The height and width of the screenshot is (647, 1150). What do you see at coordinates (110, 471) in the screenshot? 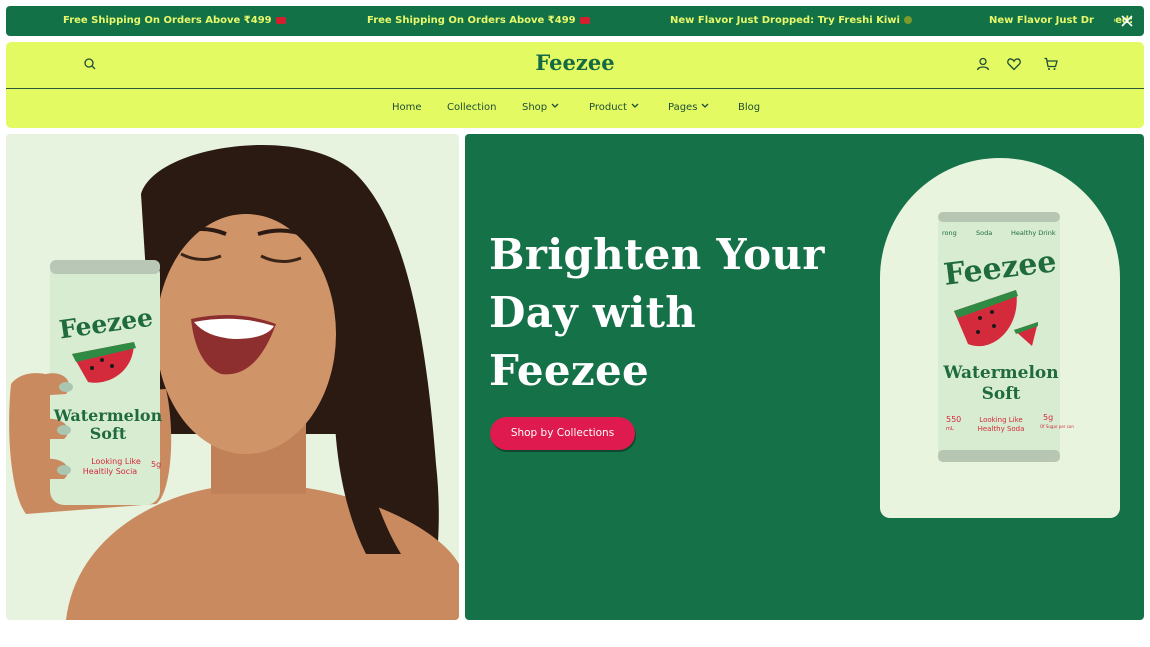
I see `can-tag-left-2: Healtily Socia` at bounding box center [110, 471].